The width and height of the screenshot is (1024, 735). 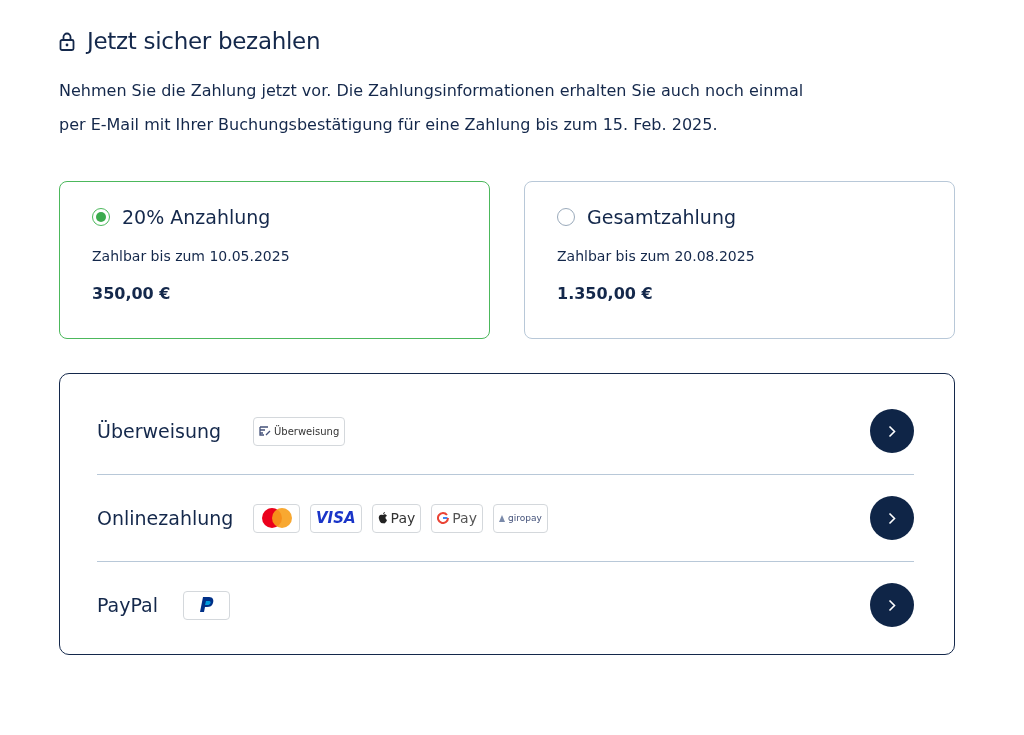 What do you see at coordinates (204, 41) in the screenshot?
I see `page-title: Jetzt sicher bezahlen` at bounding box center [204, 41].